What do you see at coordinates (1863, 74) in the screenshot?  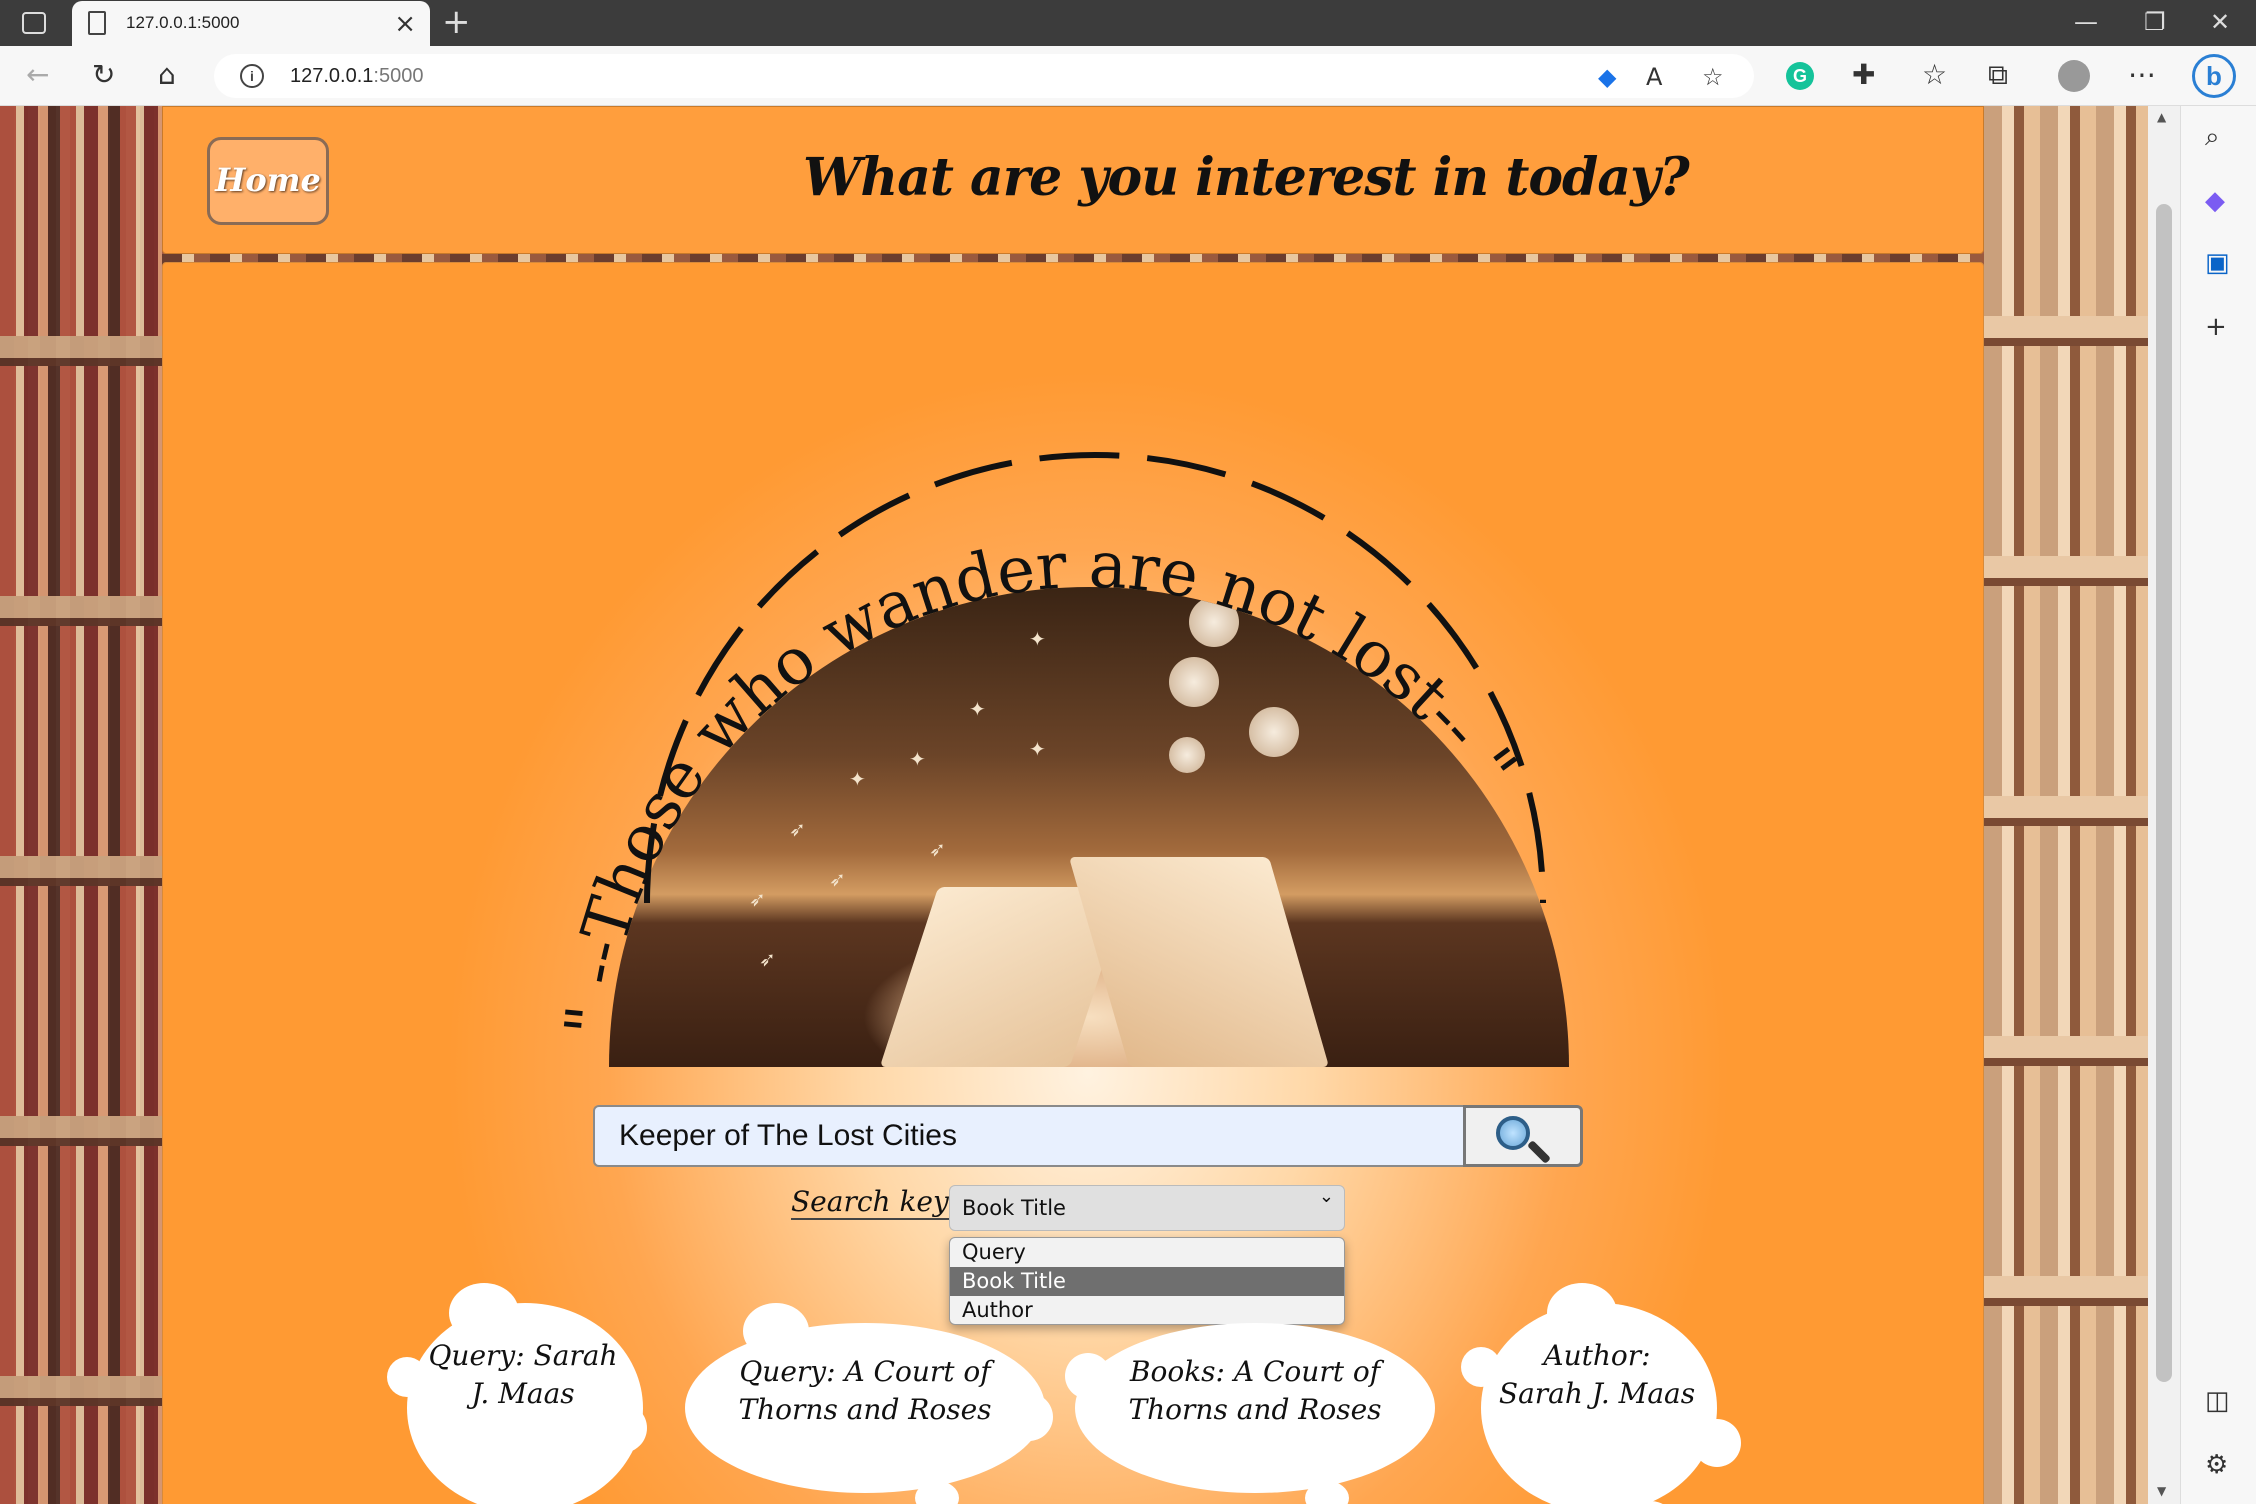 I see `extensions-icon: ✚` at bounding box center [1863, 74].